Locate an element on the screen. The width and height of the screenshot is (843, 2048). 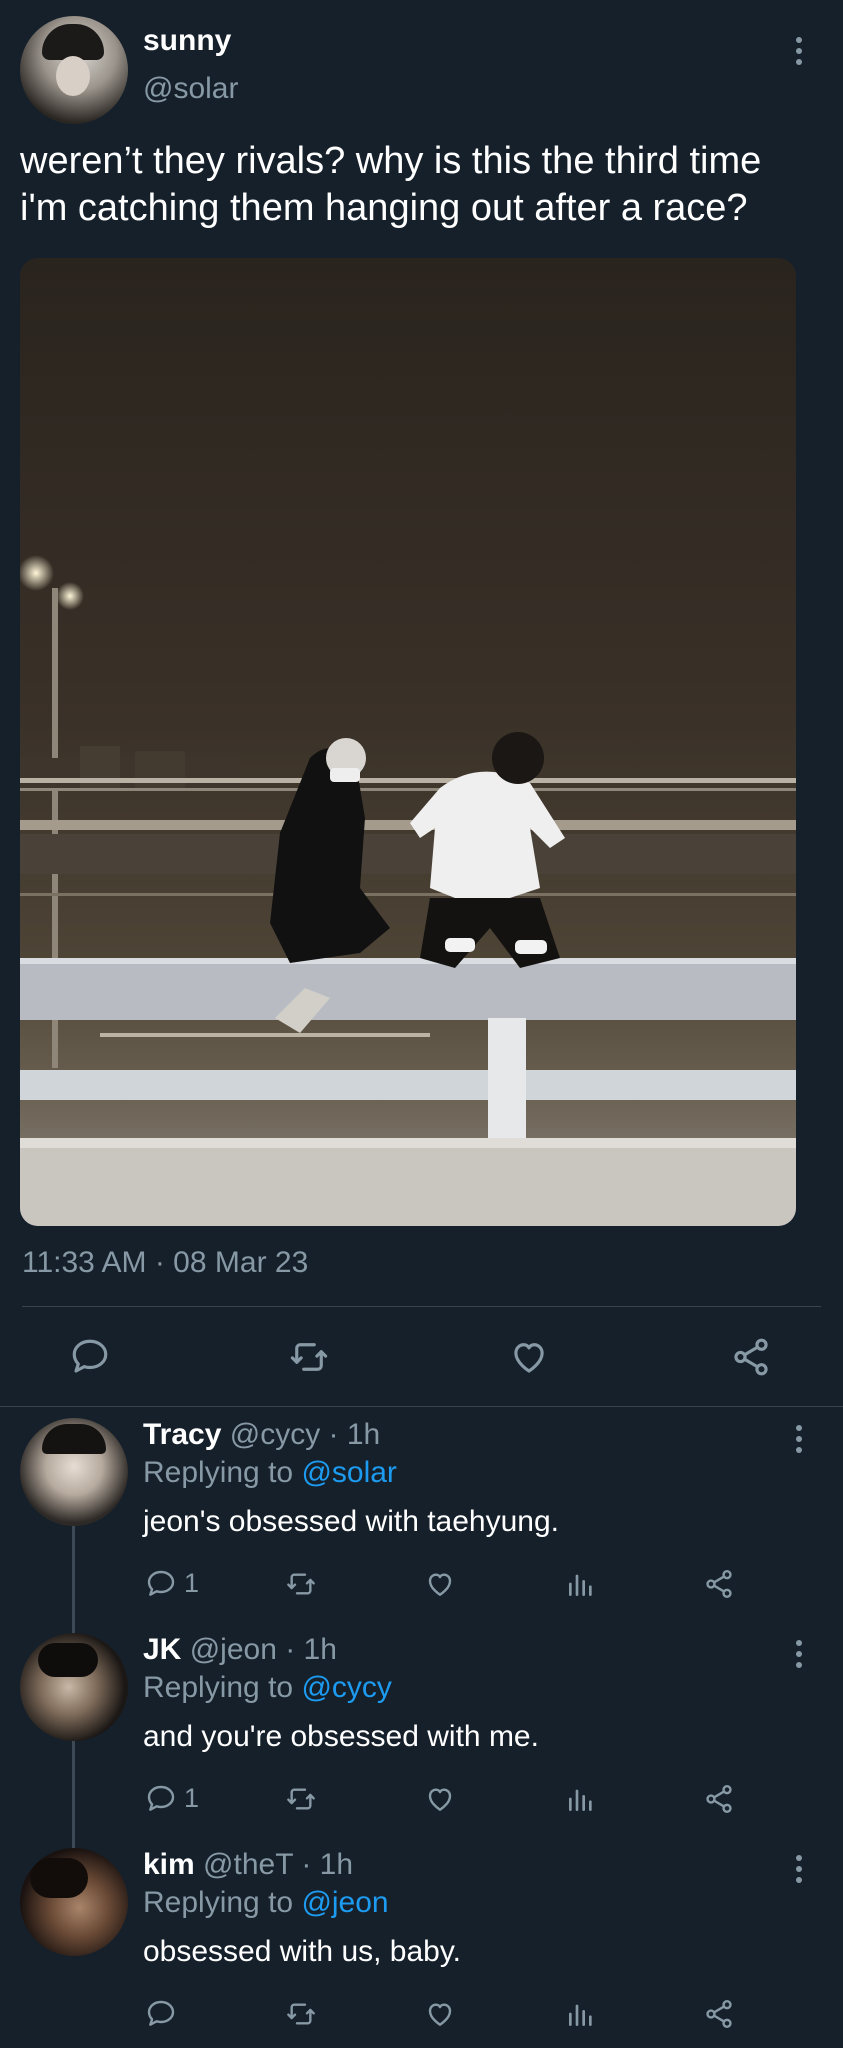
reply-text: and you're obsessed with me. is located at coordinates (341, 1736).